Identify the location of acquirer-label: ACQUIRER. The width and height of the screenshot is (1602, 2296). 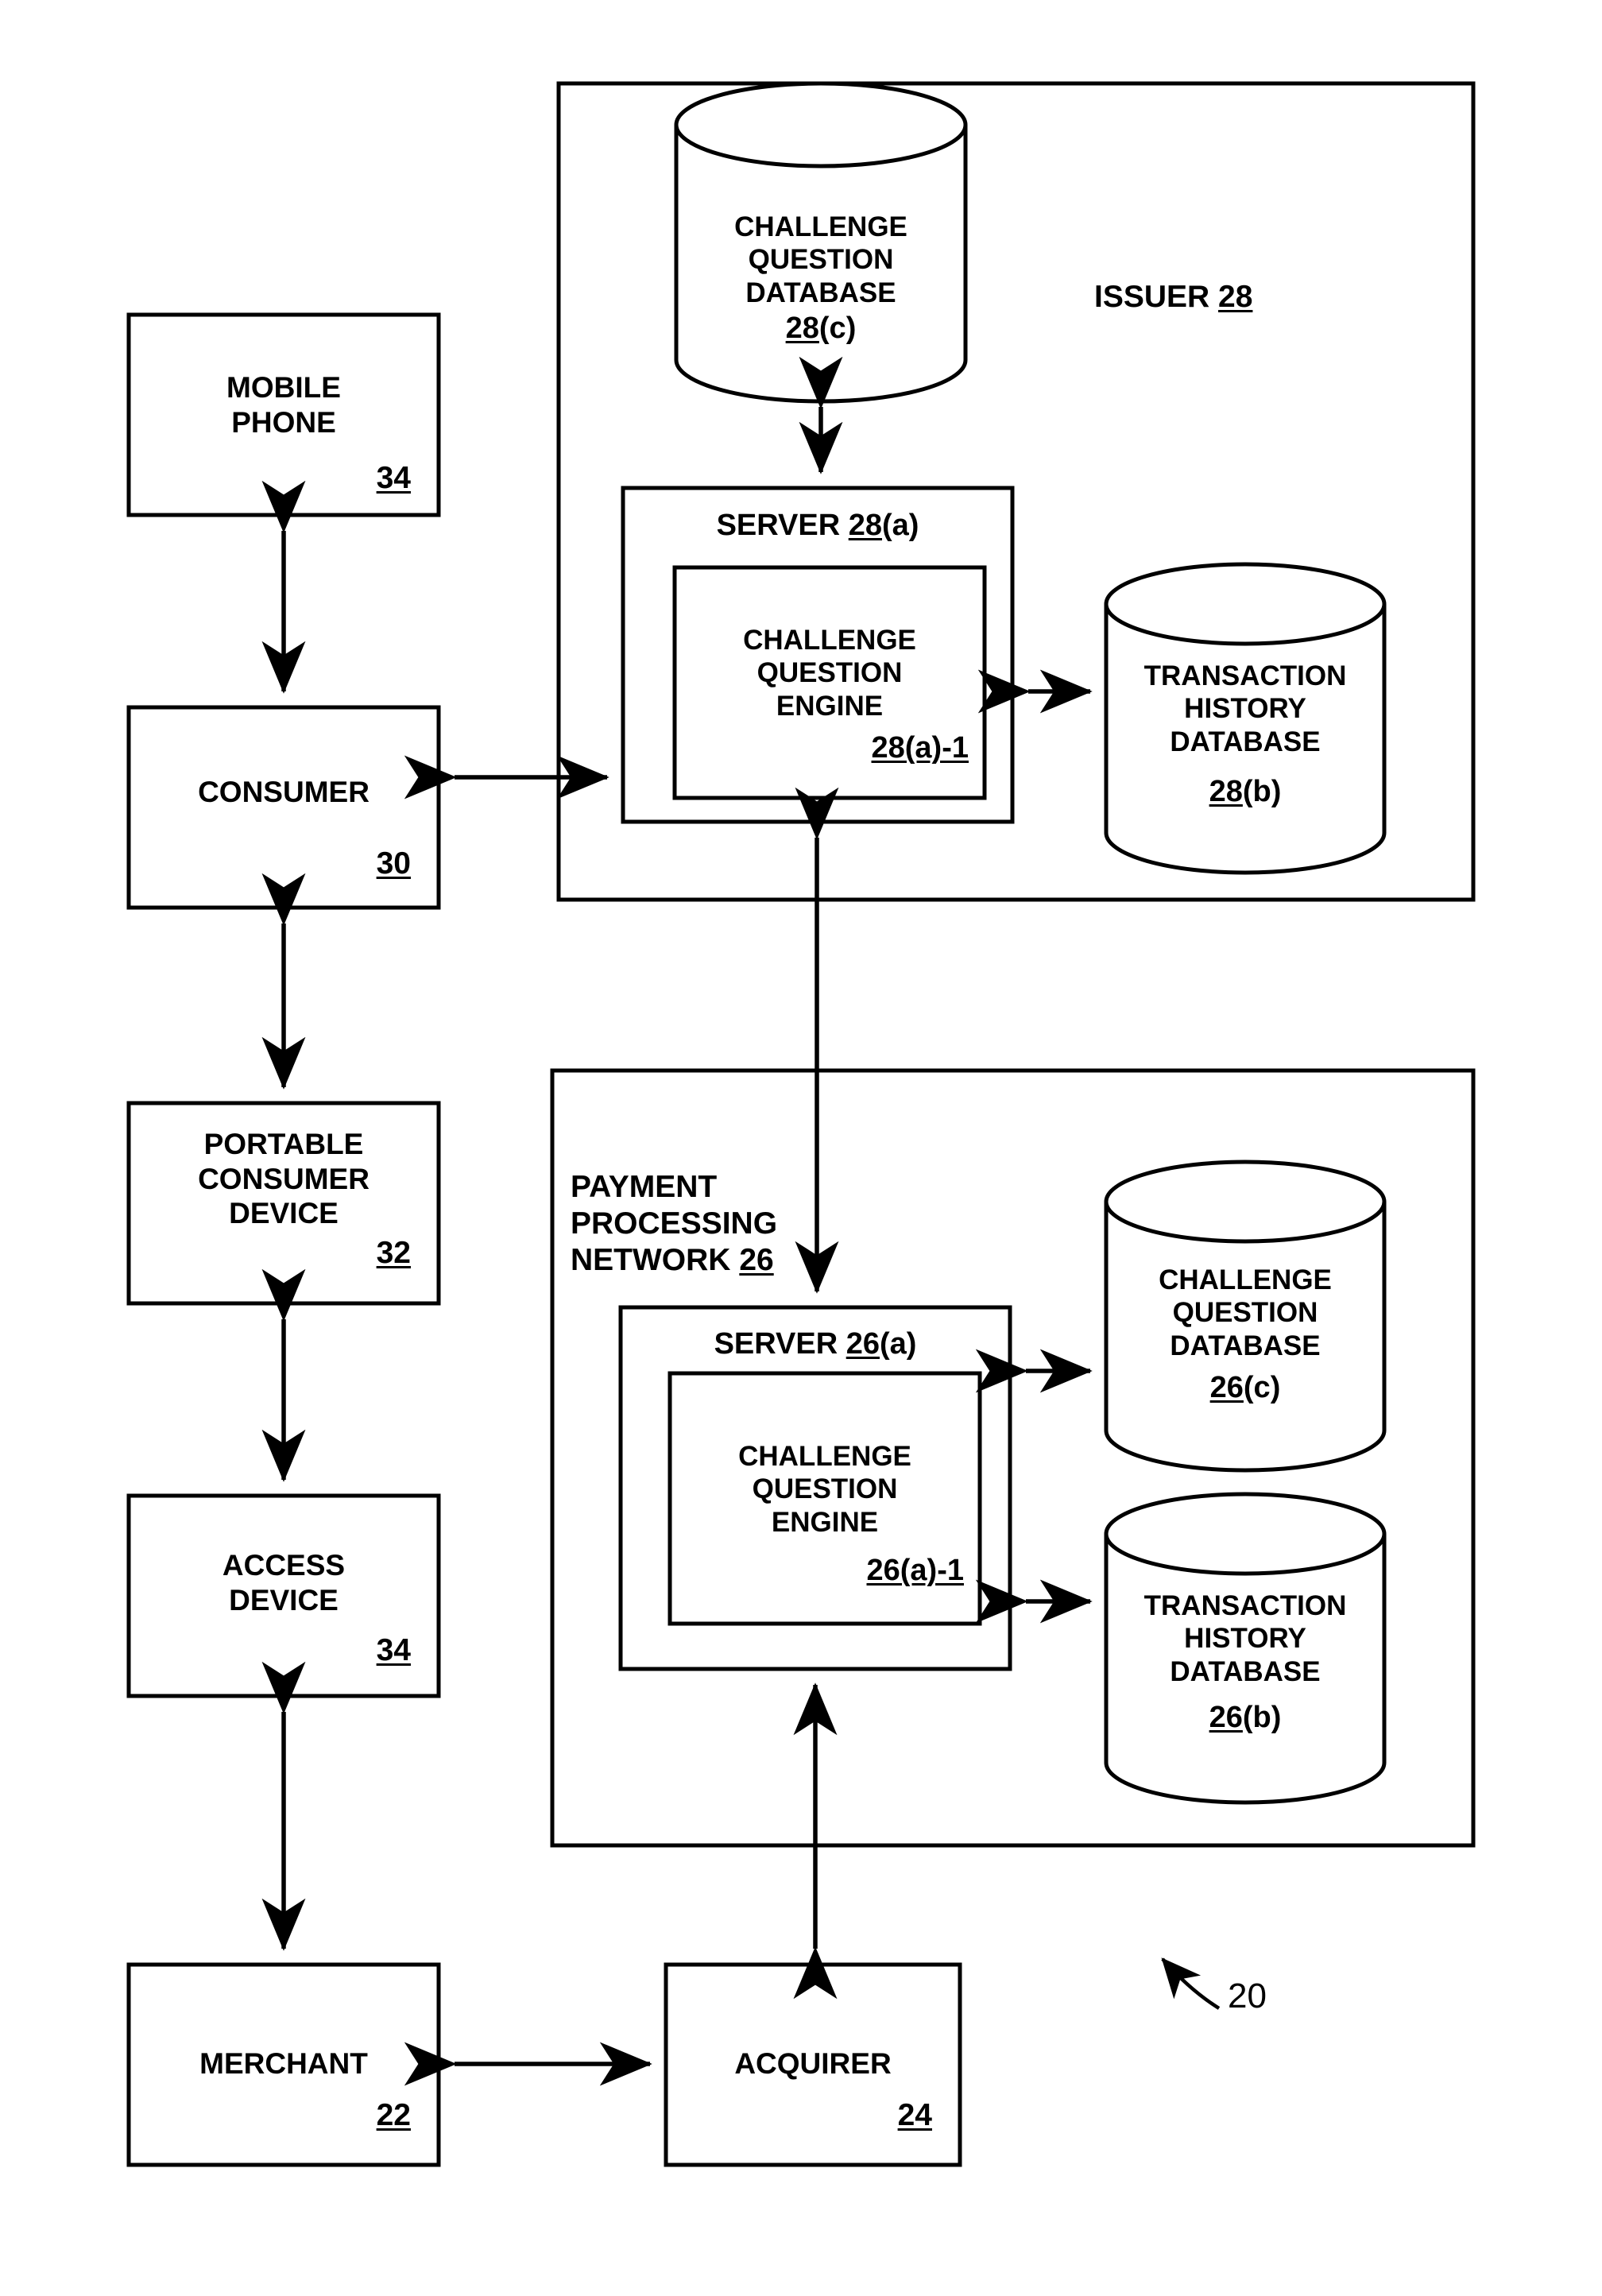
(813, 2063).